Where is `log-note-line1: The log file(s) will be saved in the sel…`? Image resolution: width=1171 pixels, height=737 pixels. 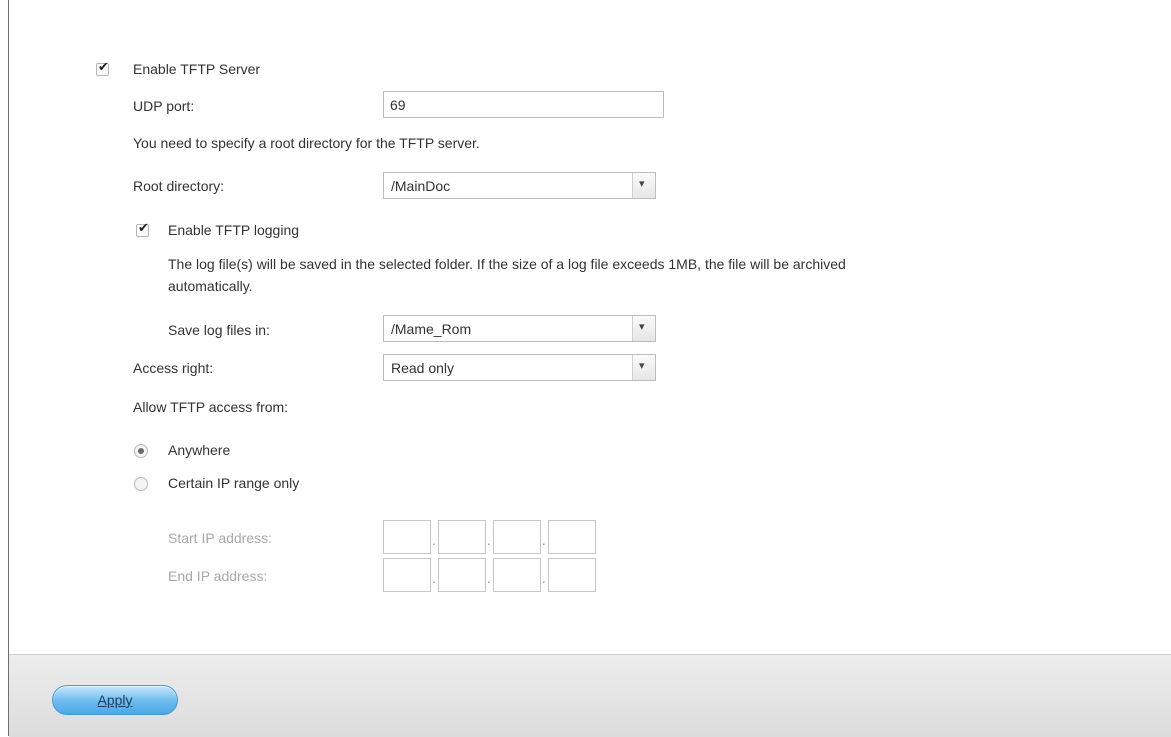
log-note-line1: The log file(s) will be saved in the sel… is located at coordinates (507, 264).